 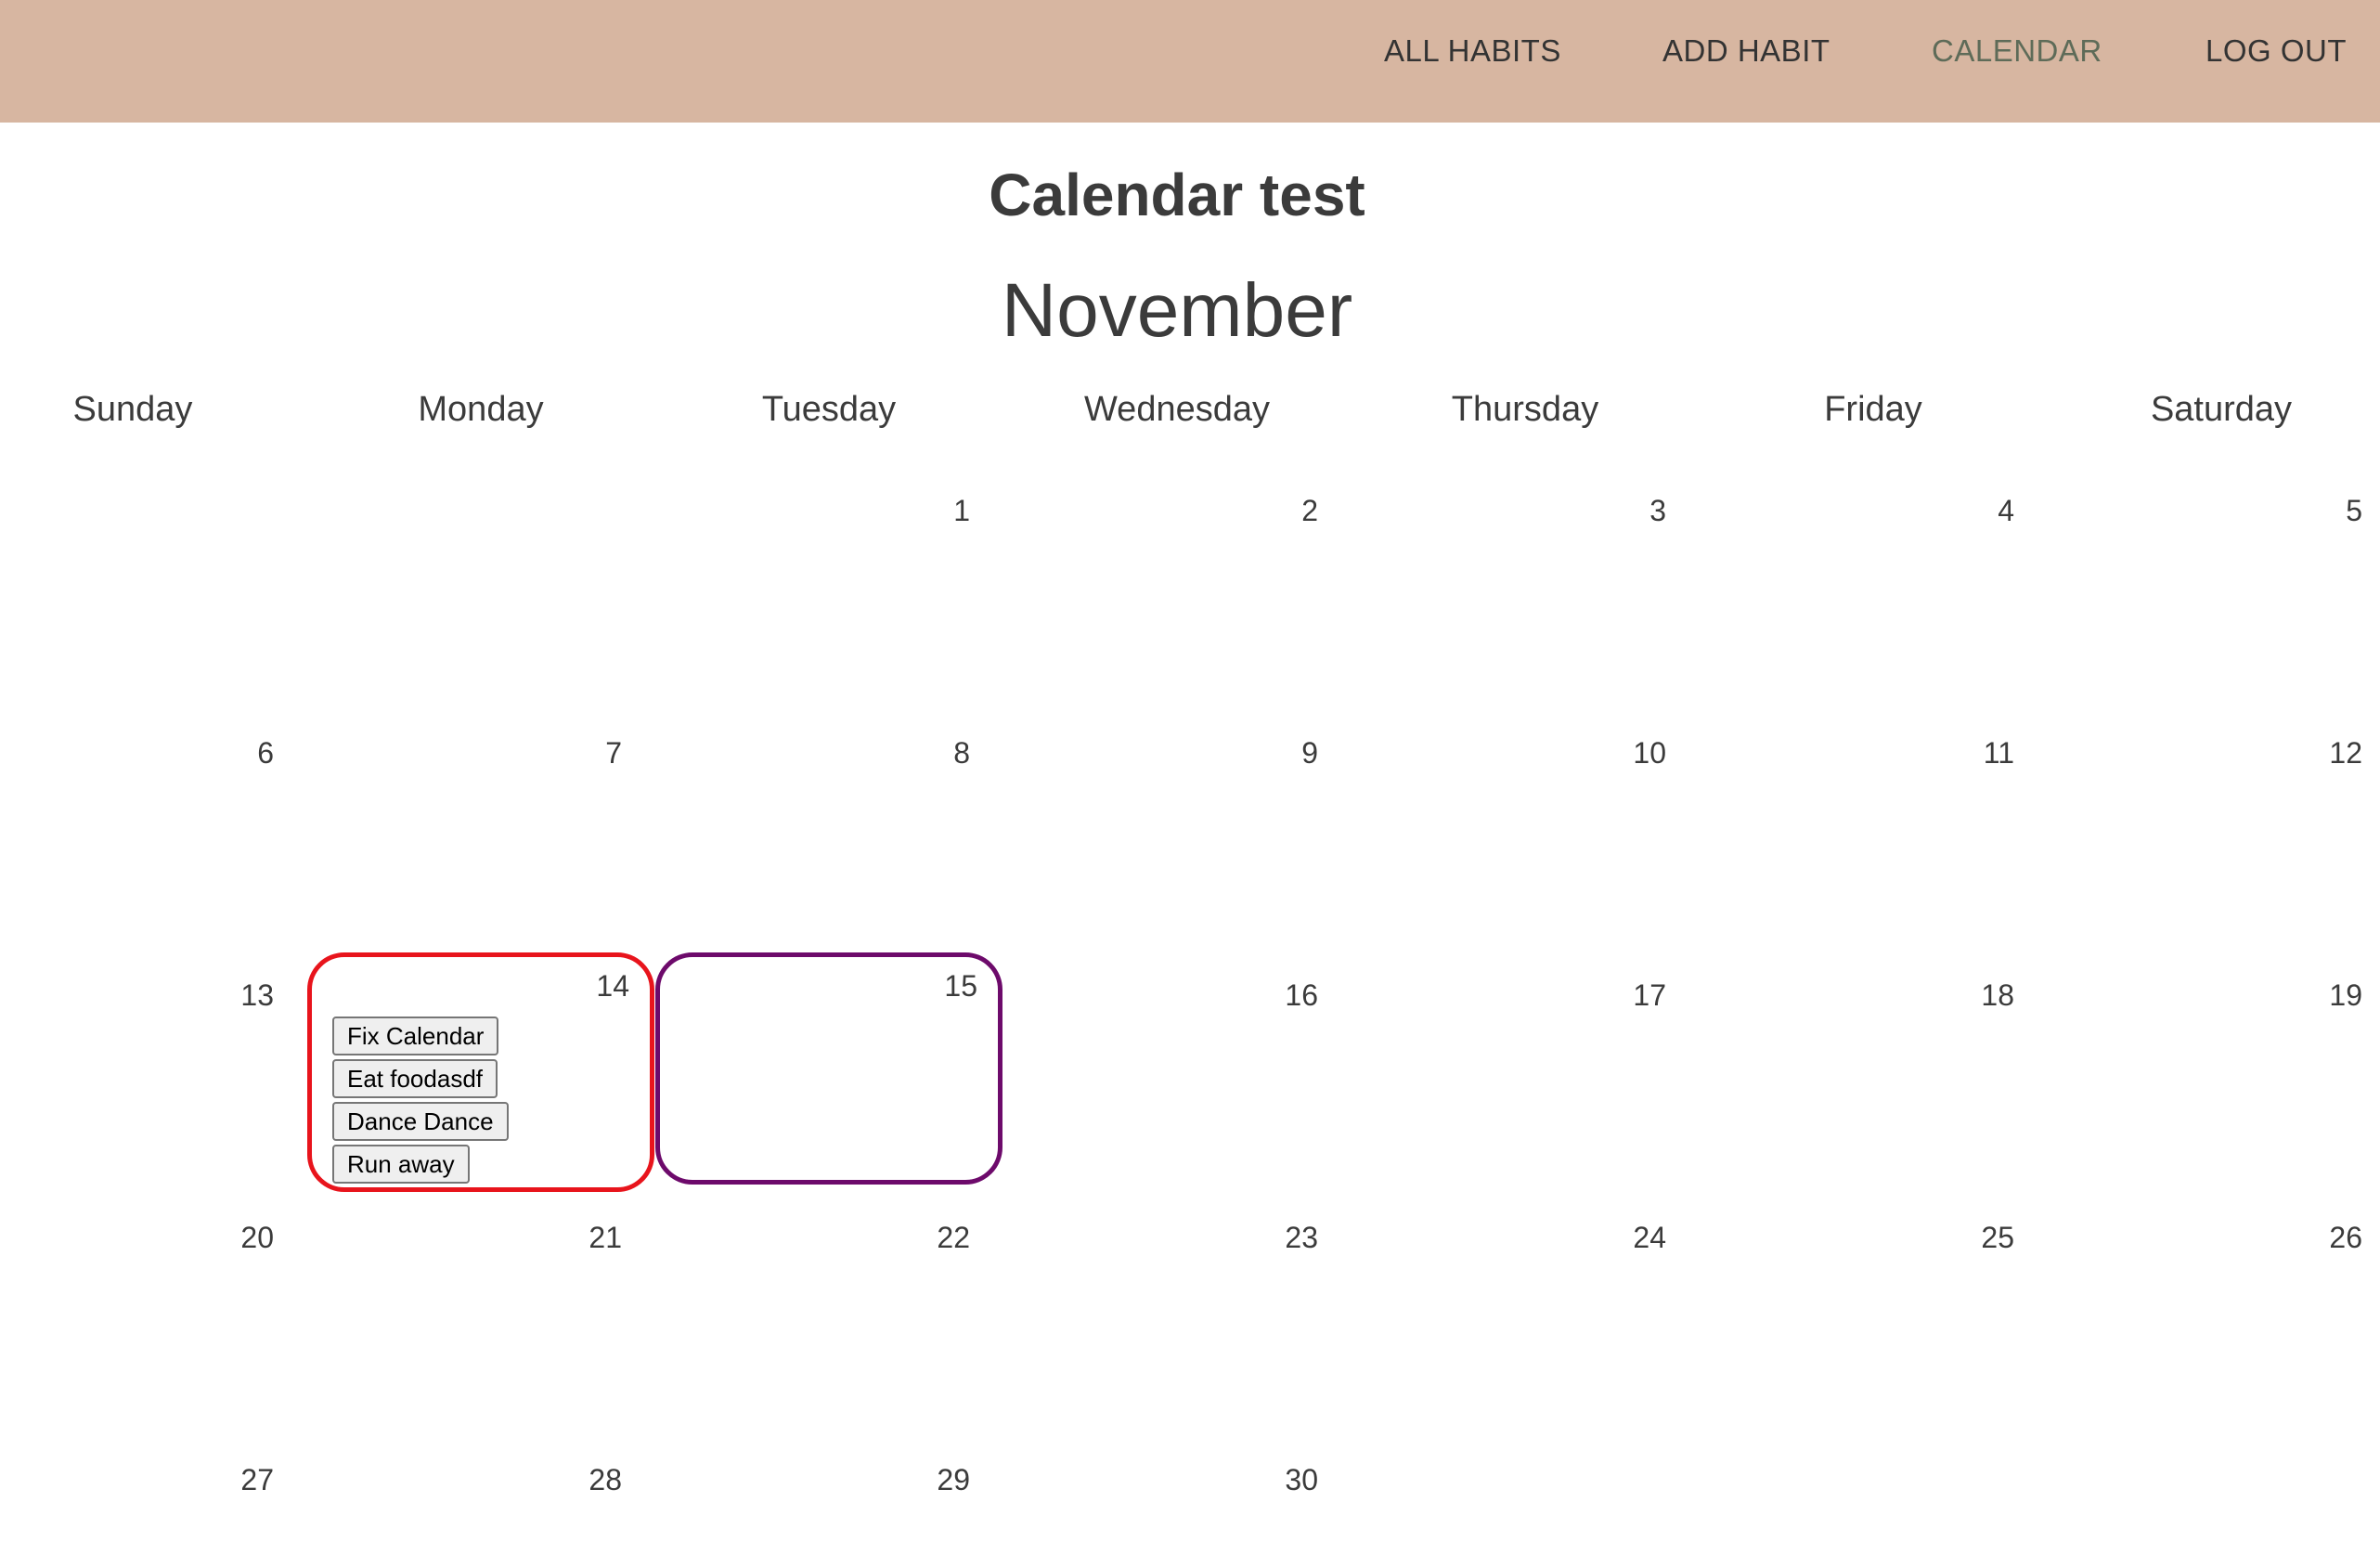 I want to click on day-cell-8: 8, so click(x=809, y=843).